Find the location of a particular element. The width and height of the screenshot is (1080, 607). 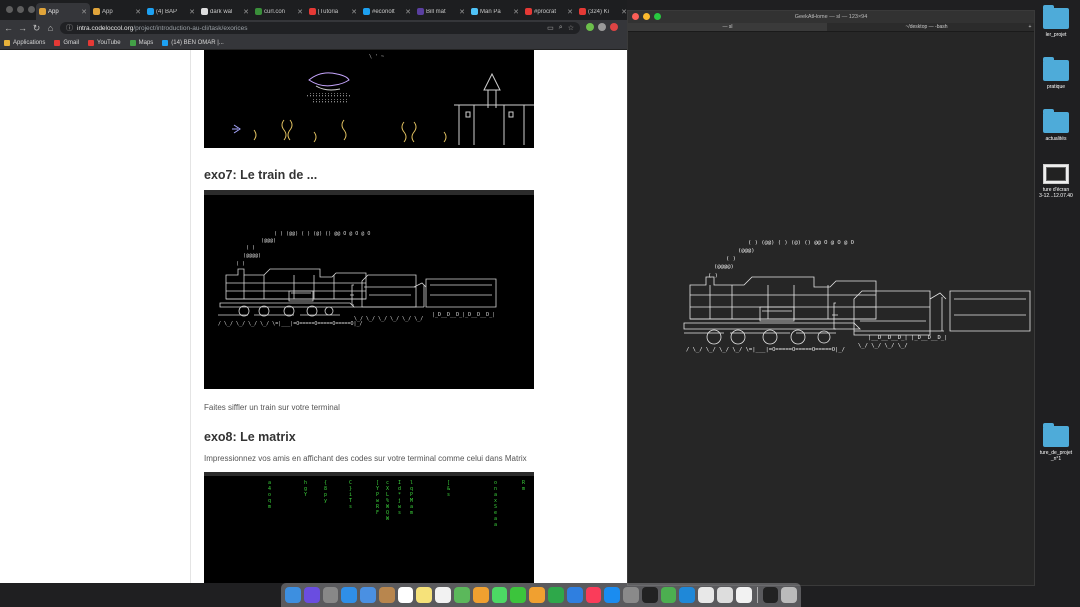

screenshot-file-icon is located at coordinates (1056, 174).